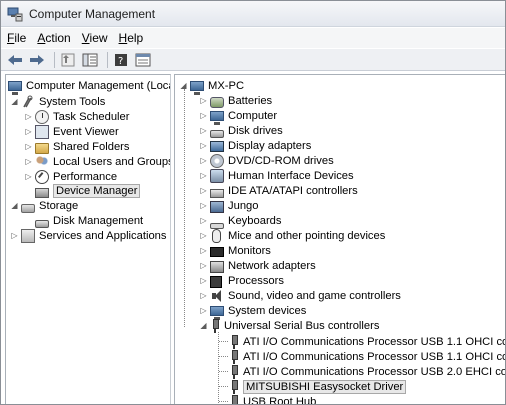 This screenshot has width=506, height=405. What do you see at coordinates (42, 148) in the screenshot?
I see `shared-folder-icon` at bounding box center [42, 148].